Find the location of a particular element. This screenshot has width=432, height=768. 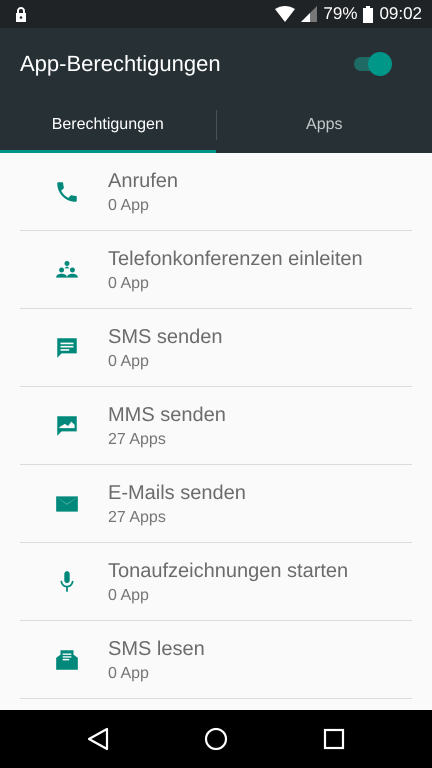

permission-title: E-Mails senden is located at coordinates (177, 493).